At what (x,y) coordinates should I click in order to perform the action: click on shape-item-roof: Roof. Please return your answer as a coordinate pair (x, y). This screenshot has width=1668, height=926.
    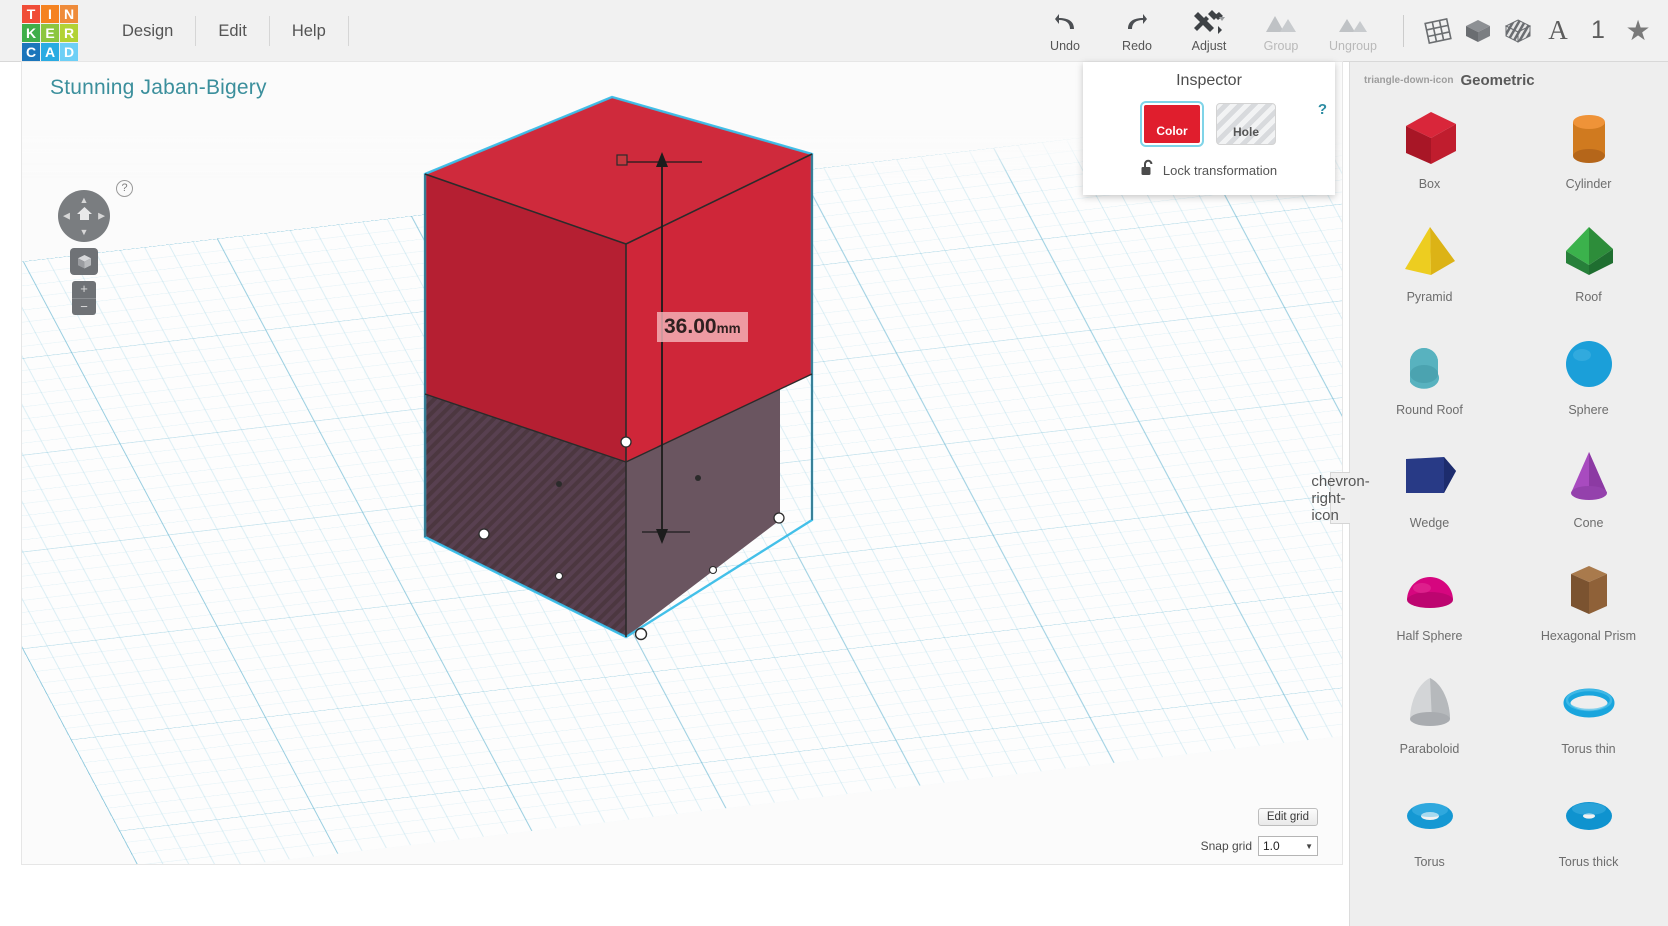
    Looking at the image, I should click on (1588, 264).